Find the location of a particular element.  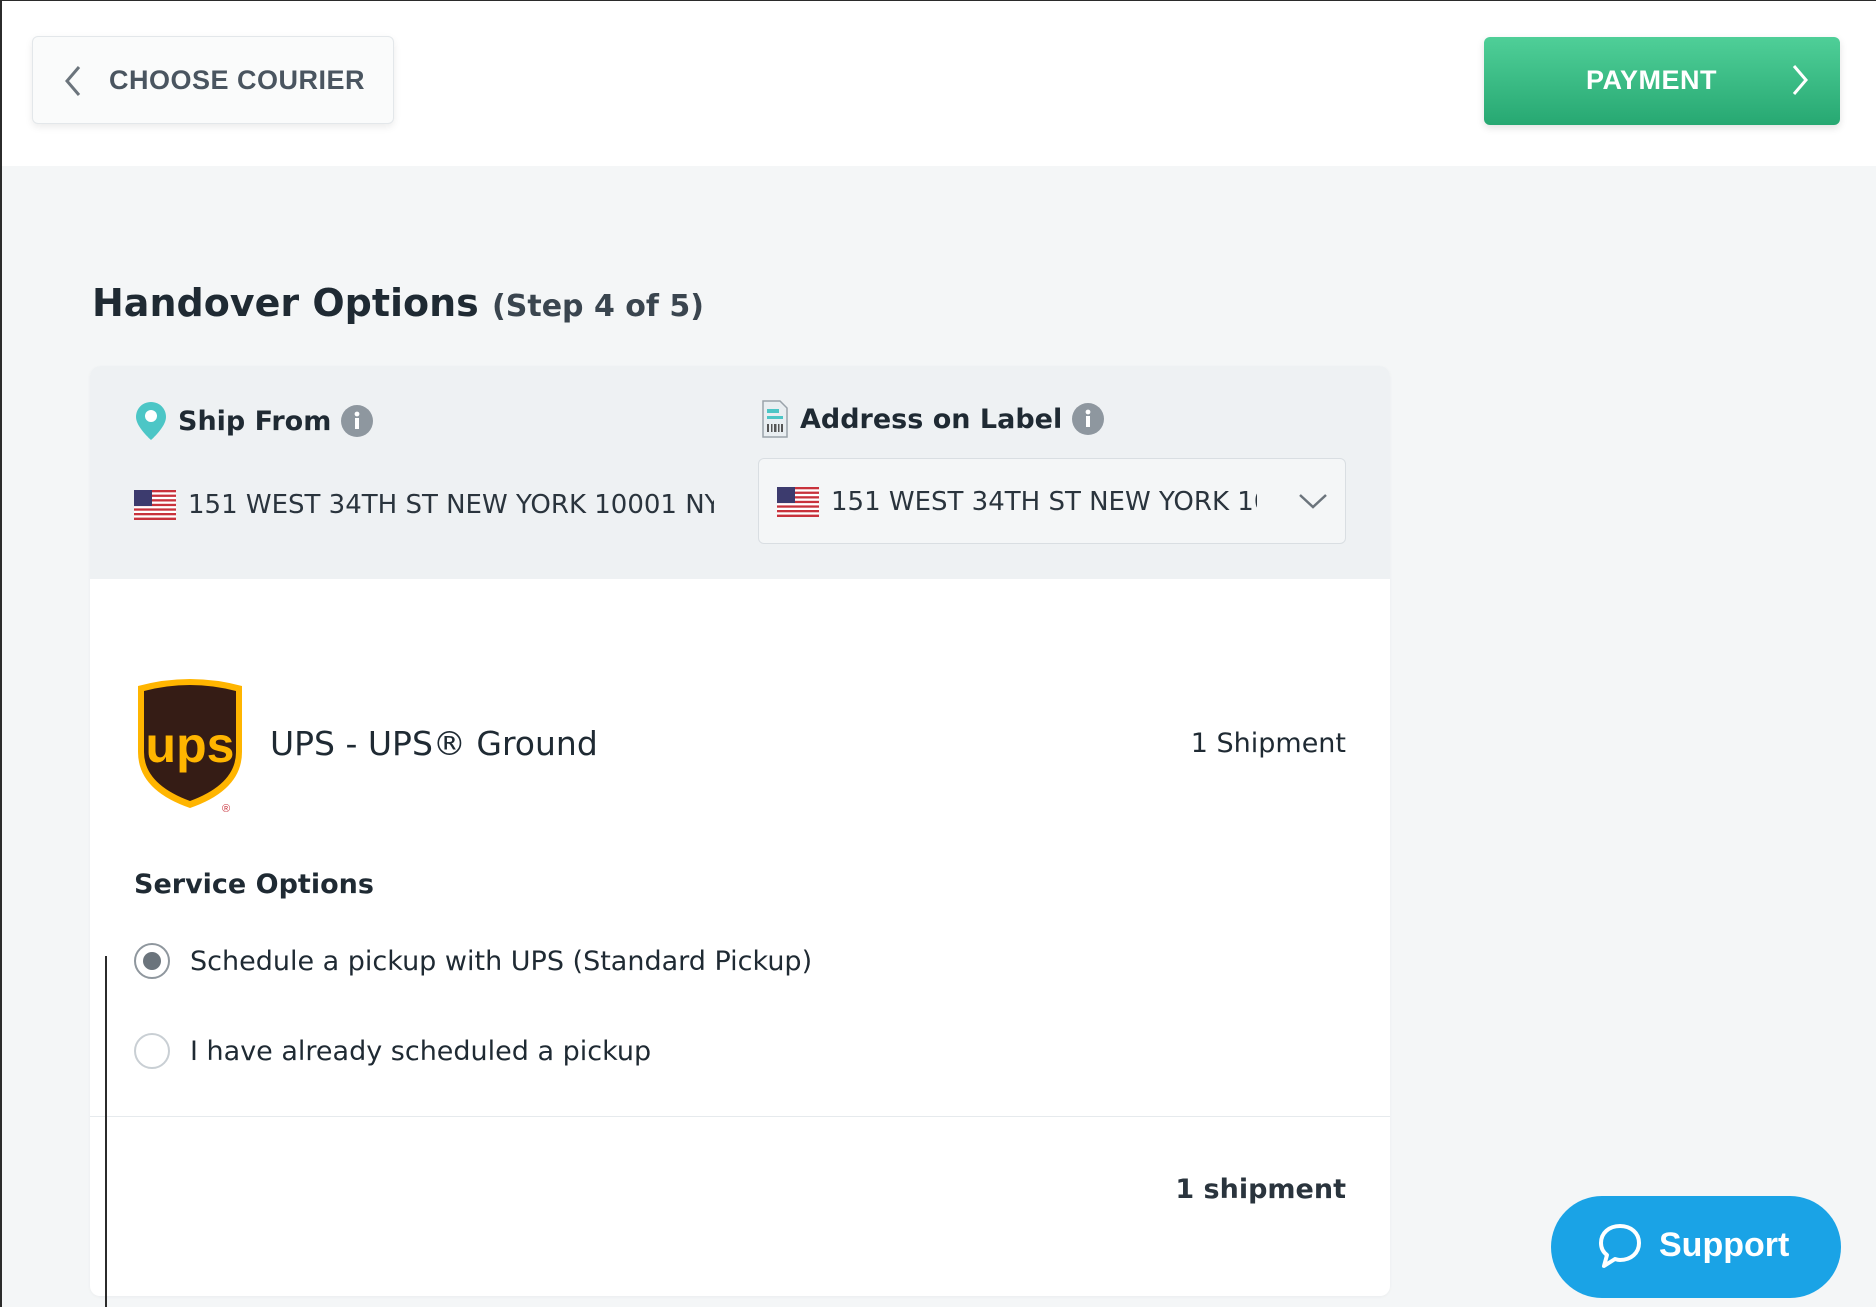

ups-logo-icon: ups ® is located at coordinates (190, 746).